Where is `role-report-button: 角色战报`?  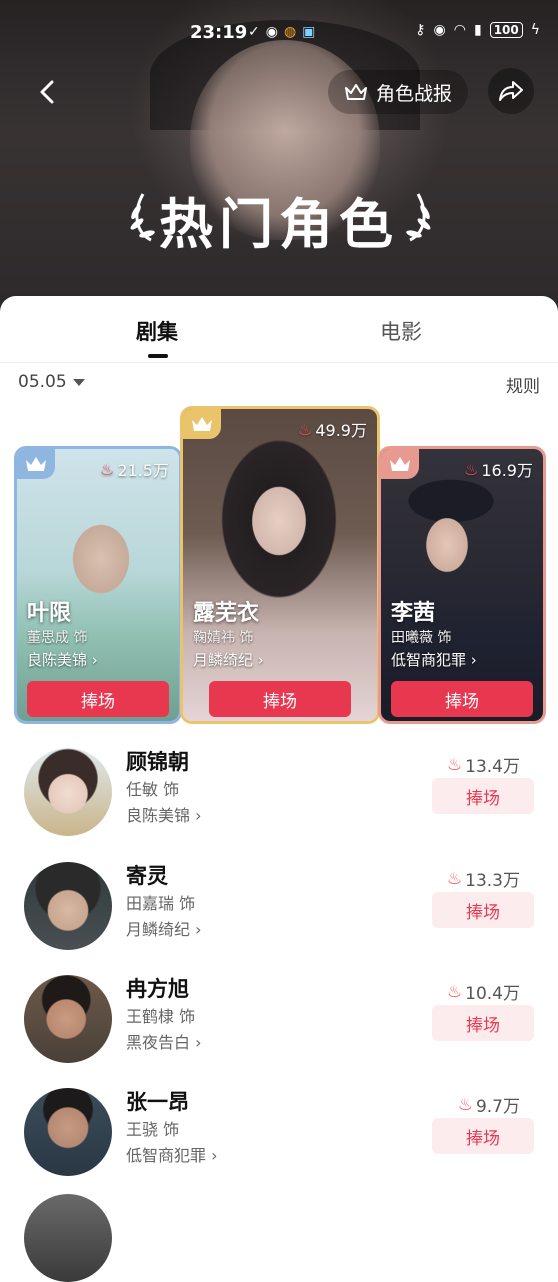
role-report-button: 角色战报 is located at coordinates (398, 92).